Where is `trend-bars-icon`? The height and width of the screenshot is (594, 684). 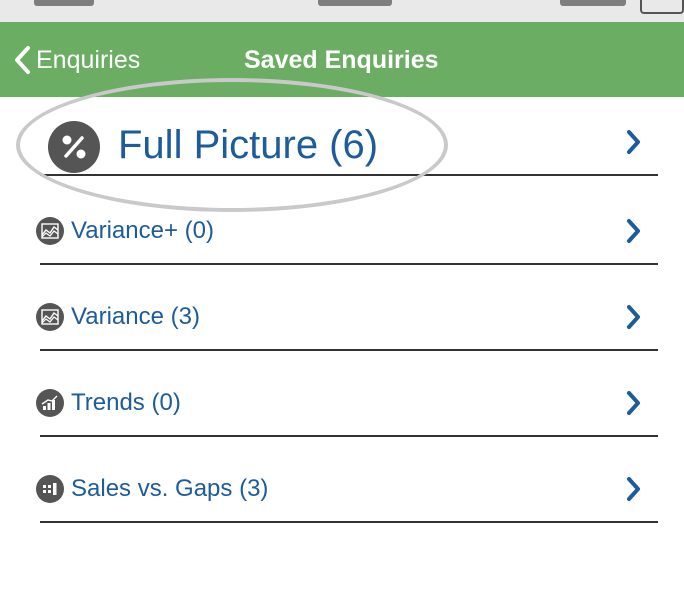 trend-bars-icon is located at coordinates (50, 403).